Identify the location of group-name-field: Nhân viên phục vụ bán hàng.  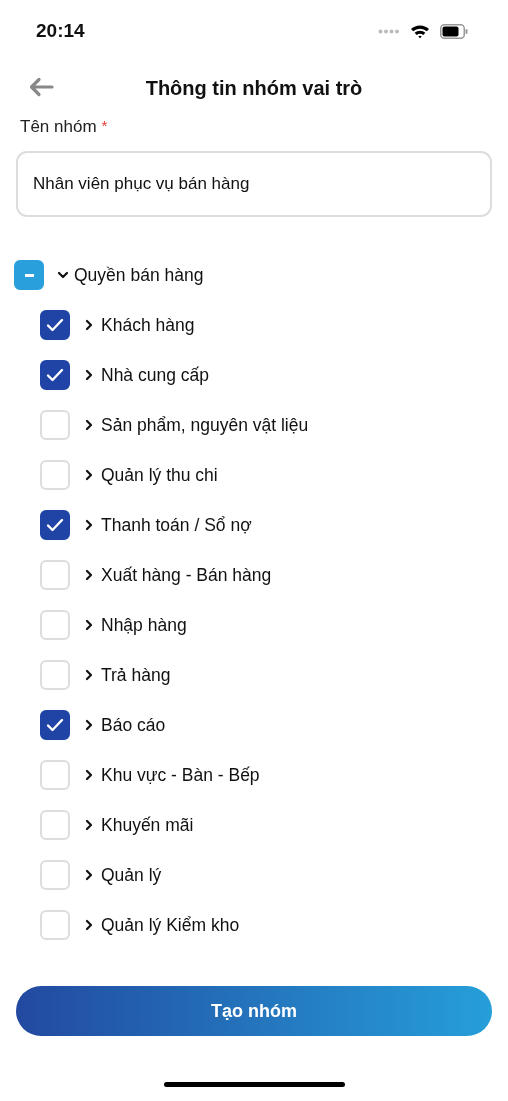
(254, 184).